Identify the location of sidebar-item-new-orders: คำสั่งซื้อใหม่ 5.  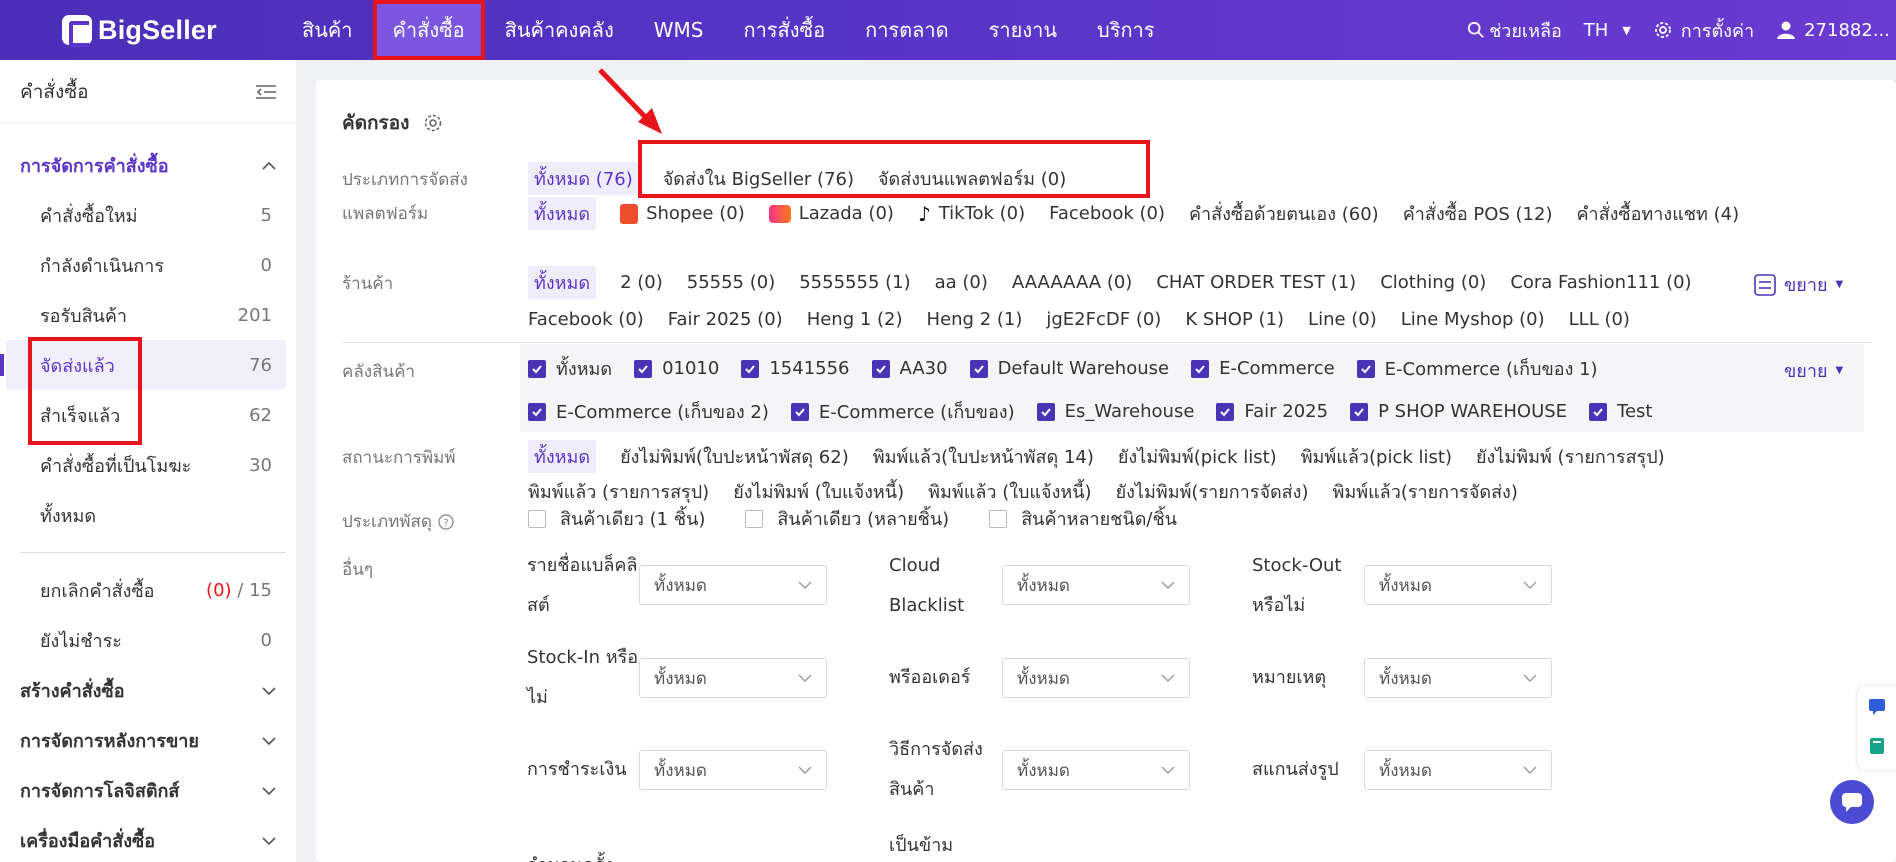
(148, 215).